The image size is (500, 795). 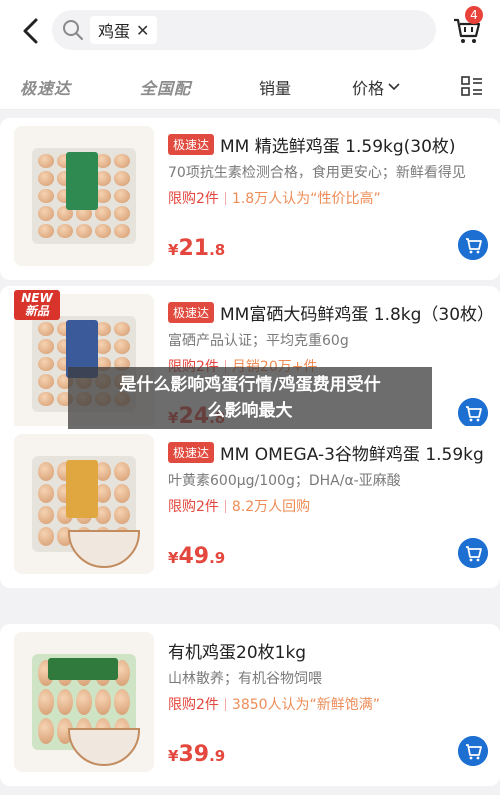 What do you see at coordinates (250, 398) in the screenshot?
I see `article-title-overlay: 是什么影响鸡蛋行情/鸡蛋费用受什 么影响最大` at bounding box center [250, 398].